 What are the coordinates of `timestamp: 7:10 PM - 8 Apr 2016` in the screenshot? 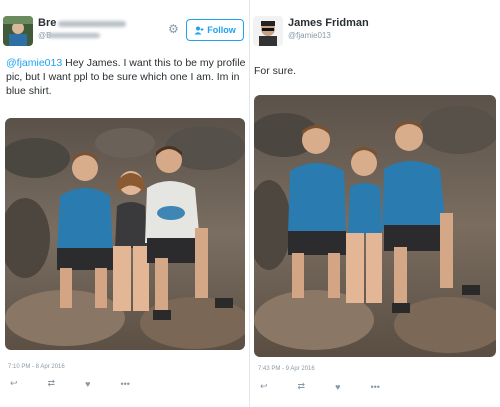 It's located at (36, 367).